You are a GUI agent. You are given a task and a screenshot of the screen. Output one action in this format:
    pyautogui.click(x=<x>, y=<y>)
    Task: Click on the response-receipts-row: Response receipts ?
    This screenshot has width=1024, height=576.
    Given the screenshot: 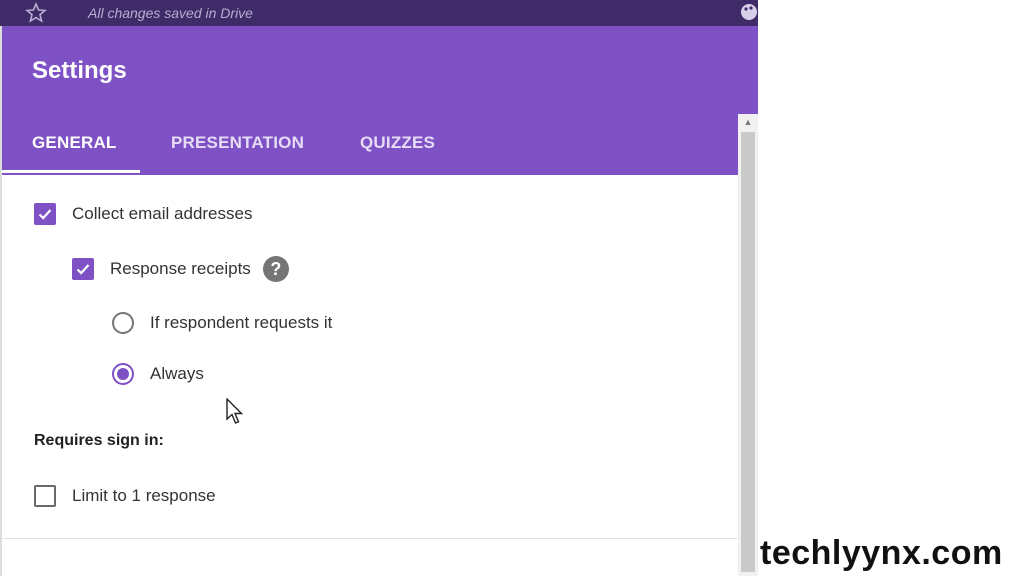 What is the action you would take?
    pyautogui.click(x=180, y=269)
    